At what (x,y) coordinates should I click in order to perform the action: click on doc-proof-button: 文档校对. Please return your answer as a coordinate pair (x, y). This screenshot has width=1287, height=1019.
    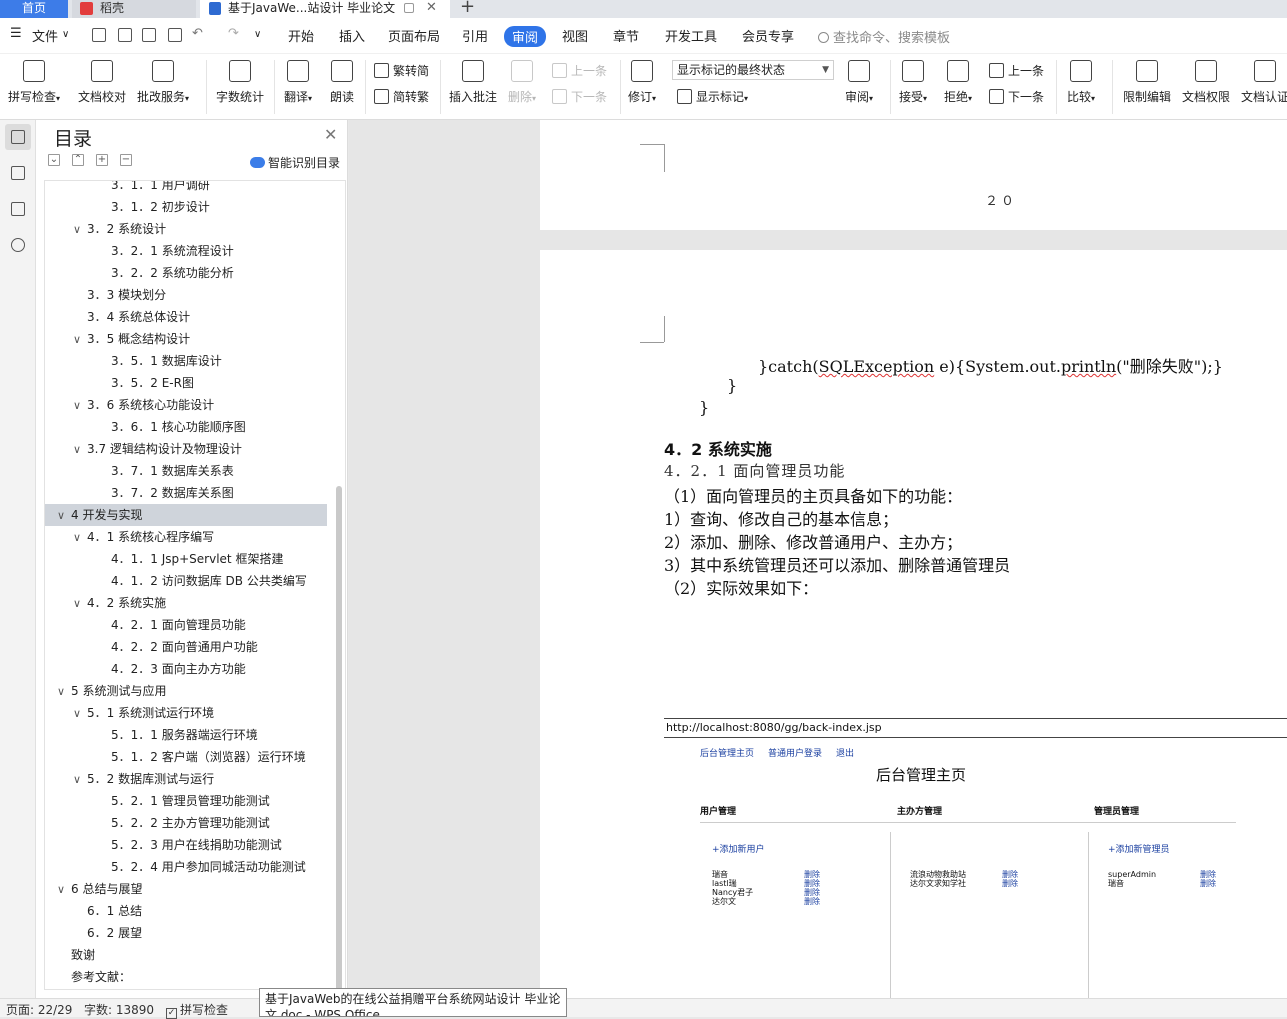
    Looking at the image, I should click on (102, 82).